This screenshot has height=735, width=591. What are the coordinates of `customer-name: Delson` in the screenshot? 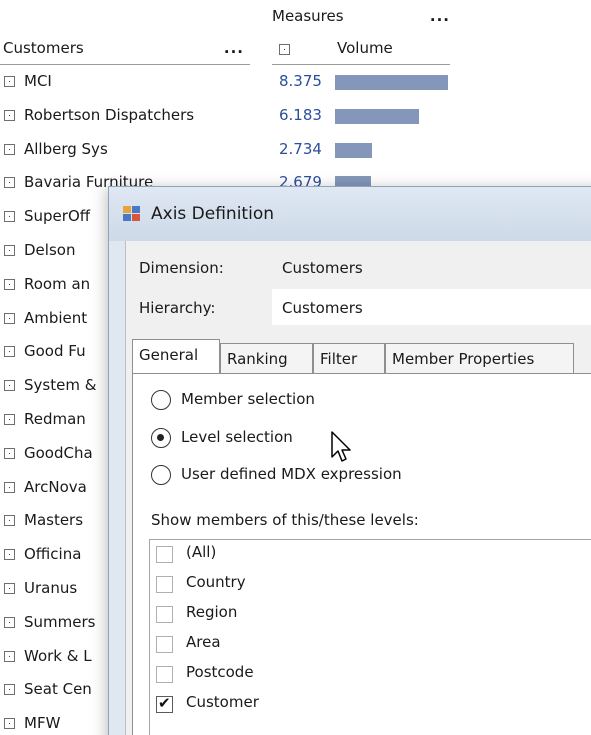 It's located at (50, 249).